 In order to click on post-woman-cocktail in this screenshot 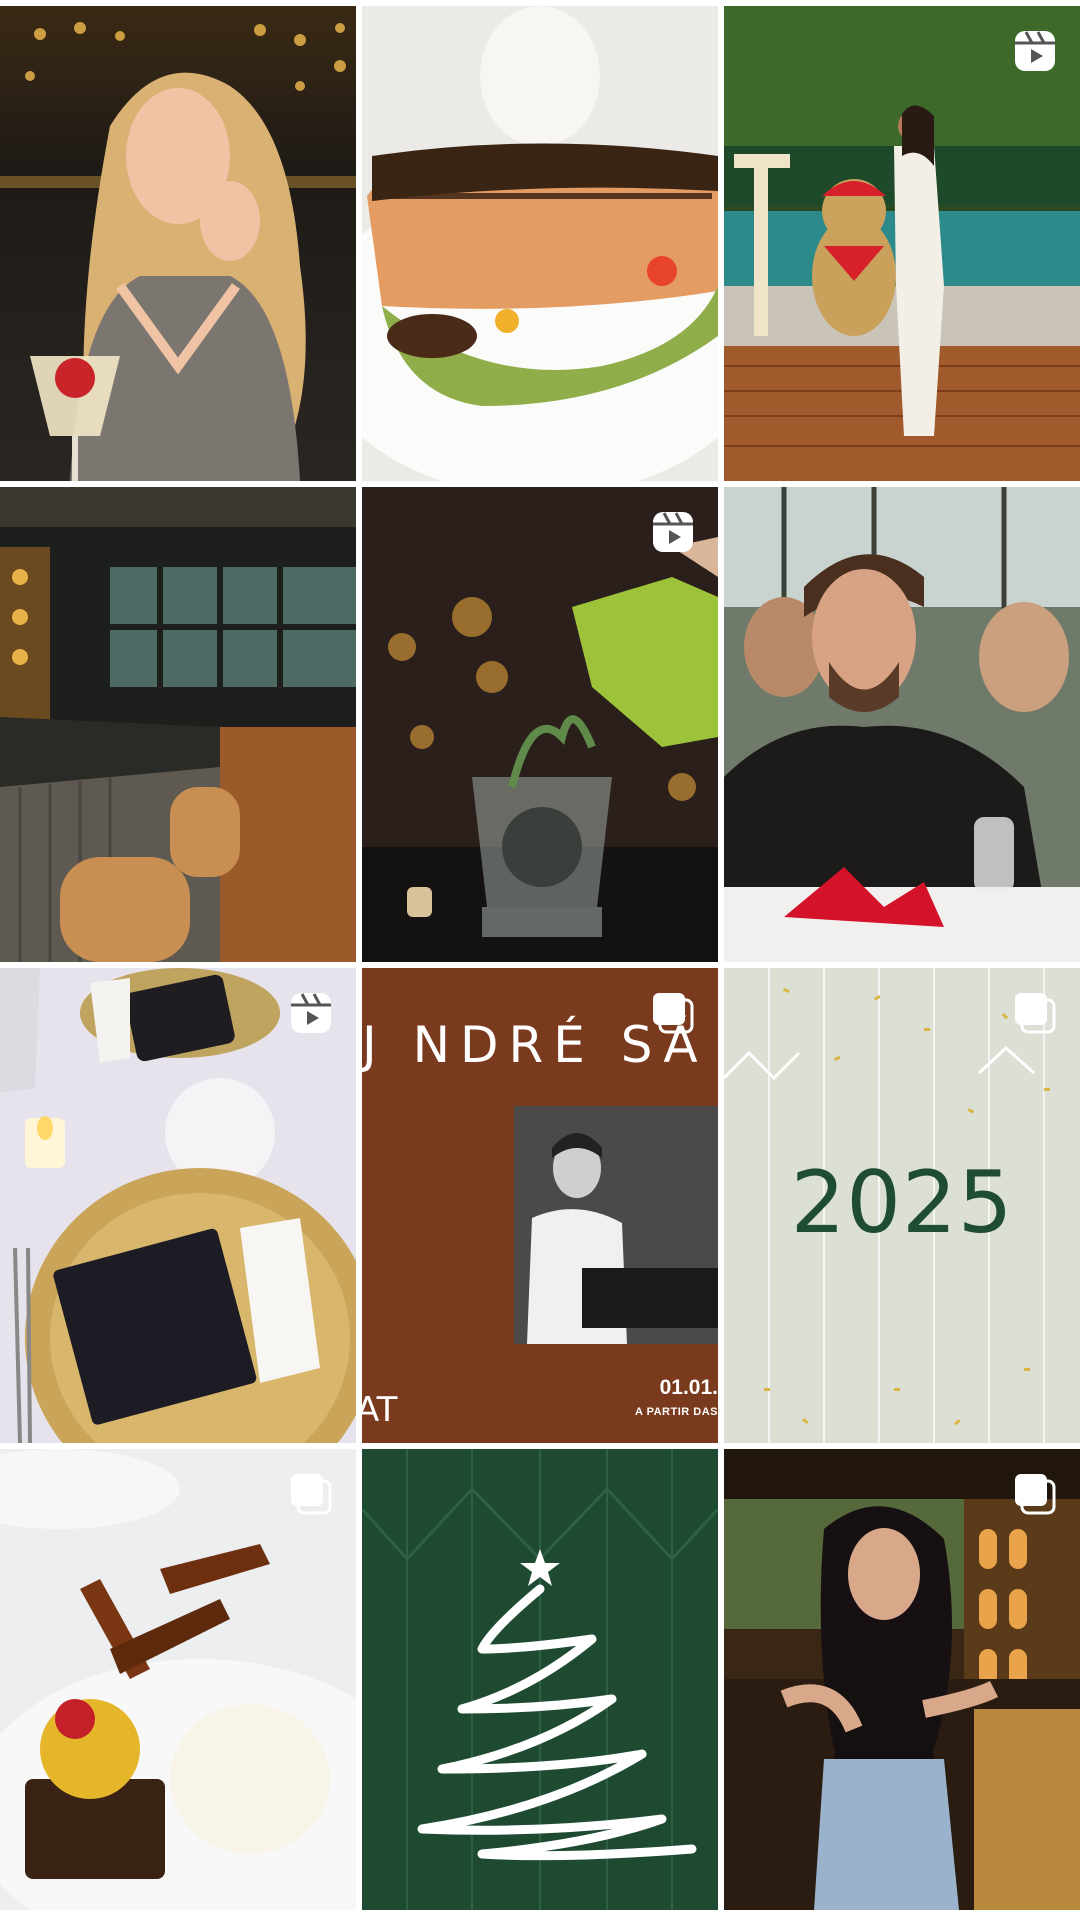, I will do `click(178, 243)`.